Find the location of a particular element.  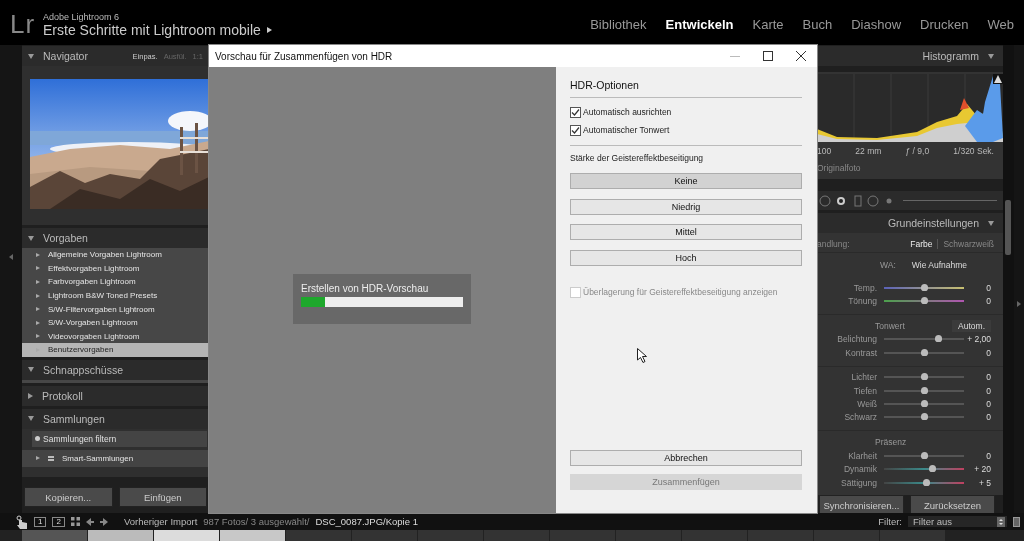

source-label: Vorheriger Import is located at coordinates (160, 521).